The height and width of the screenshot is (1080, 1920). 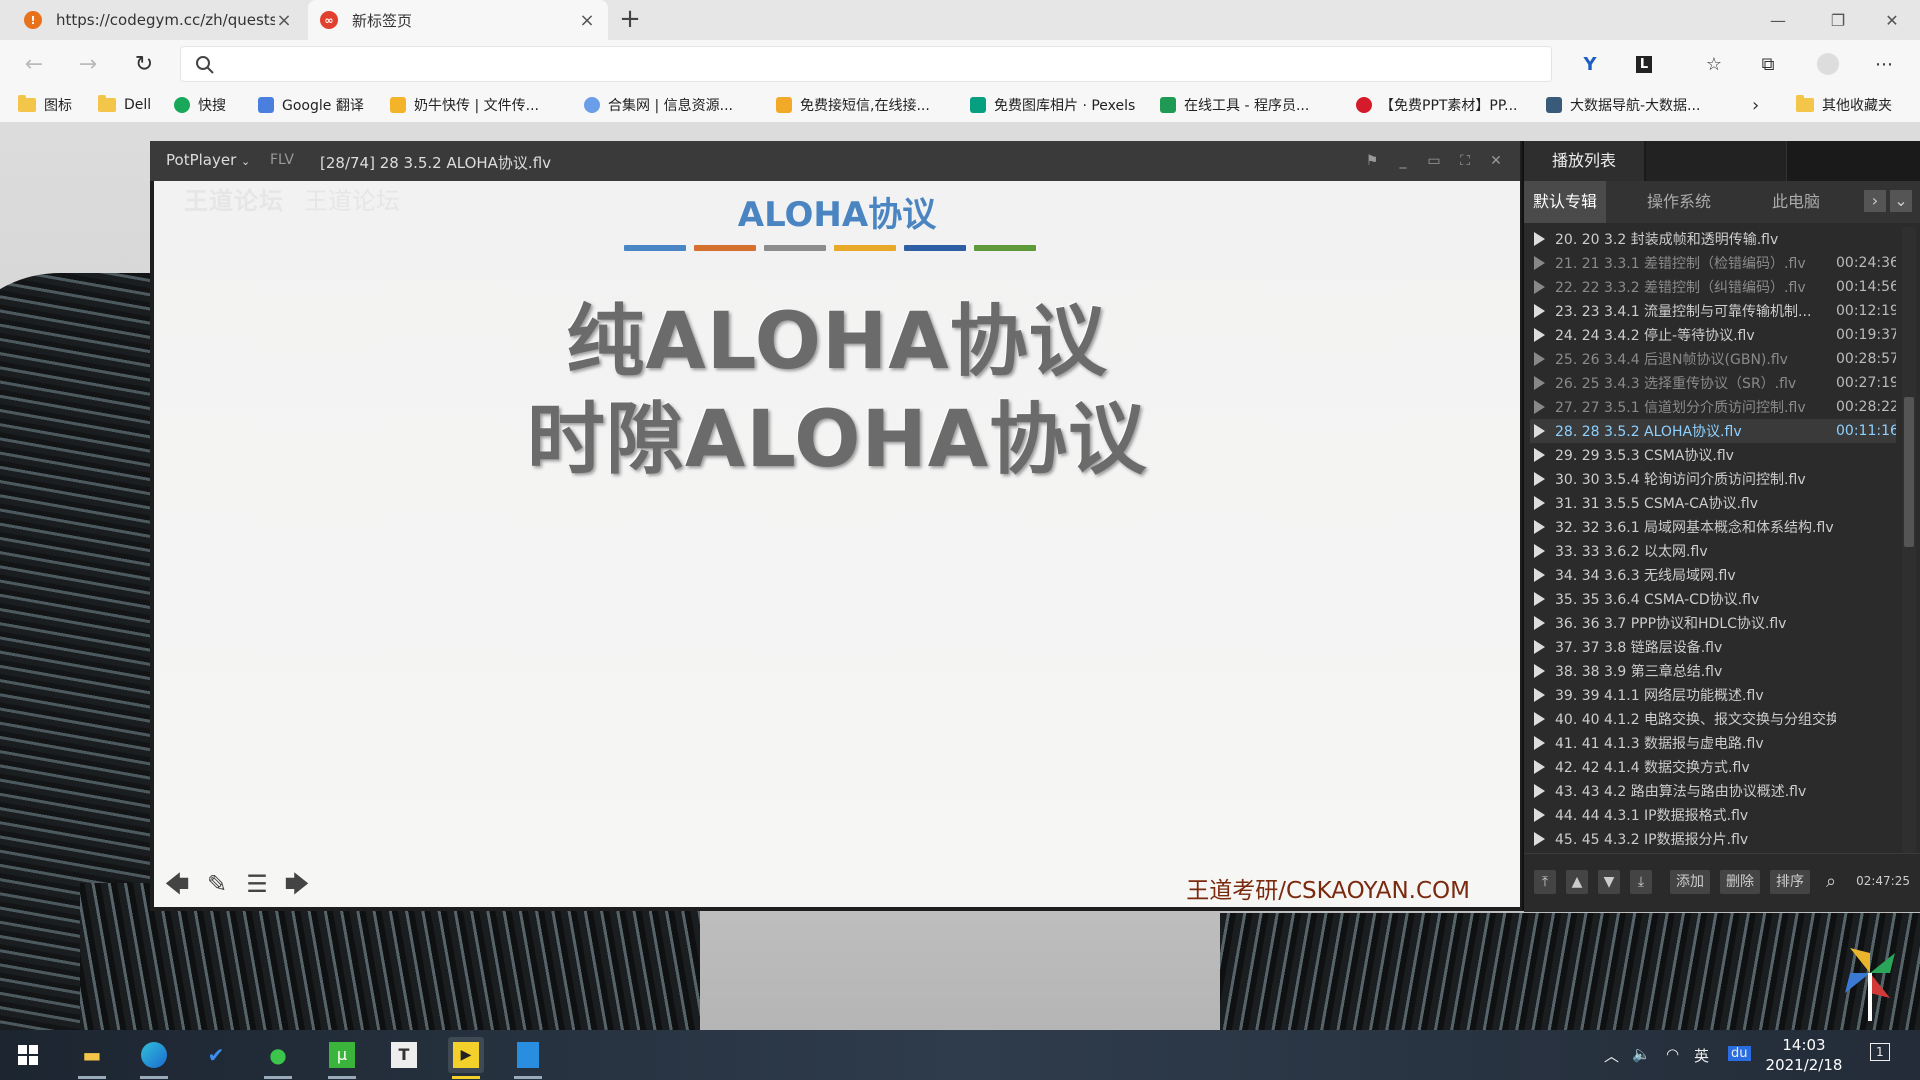 What do you see at coordinates (1713, 455) in the screenshot?
I see `playlist-item: 29. 29 3.5.3 CSMA协议.flv` at bounding box center [1713, 455].